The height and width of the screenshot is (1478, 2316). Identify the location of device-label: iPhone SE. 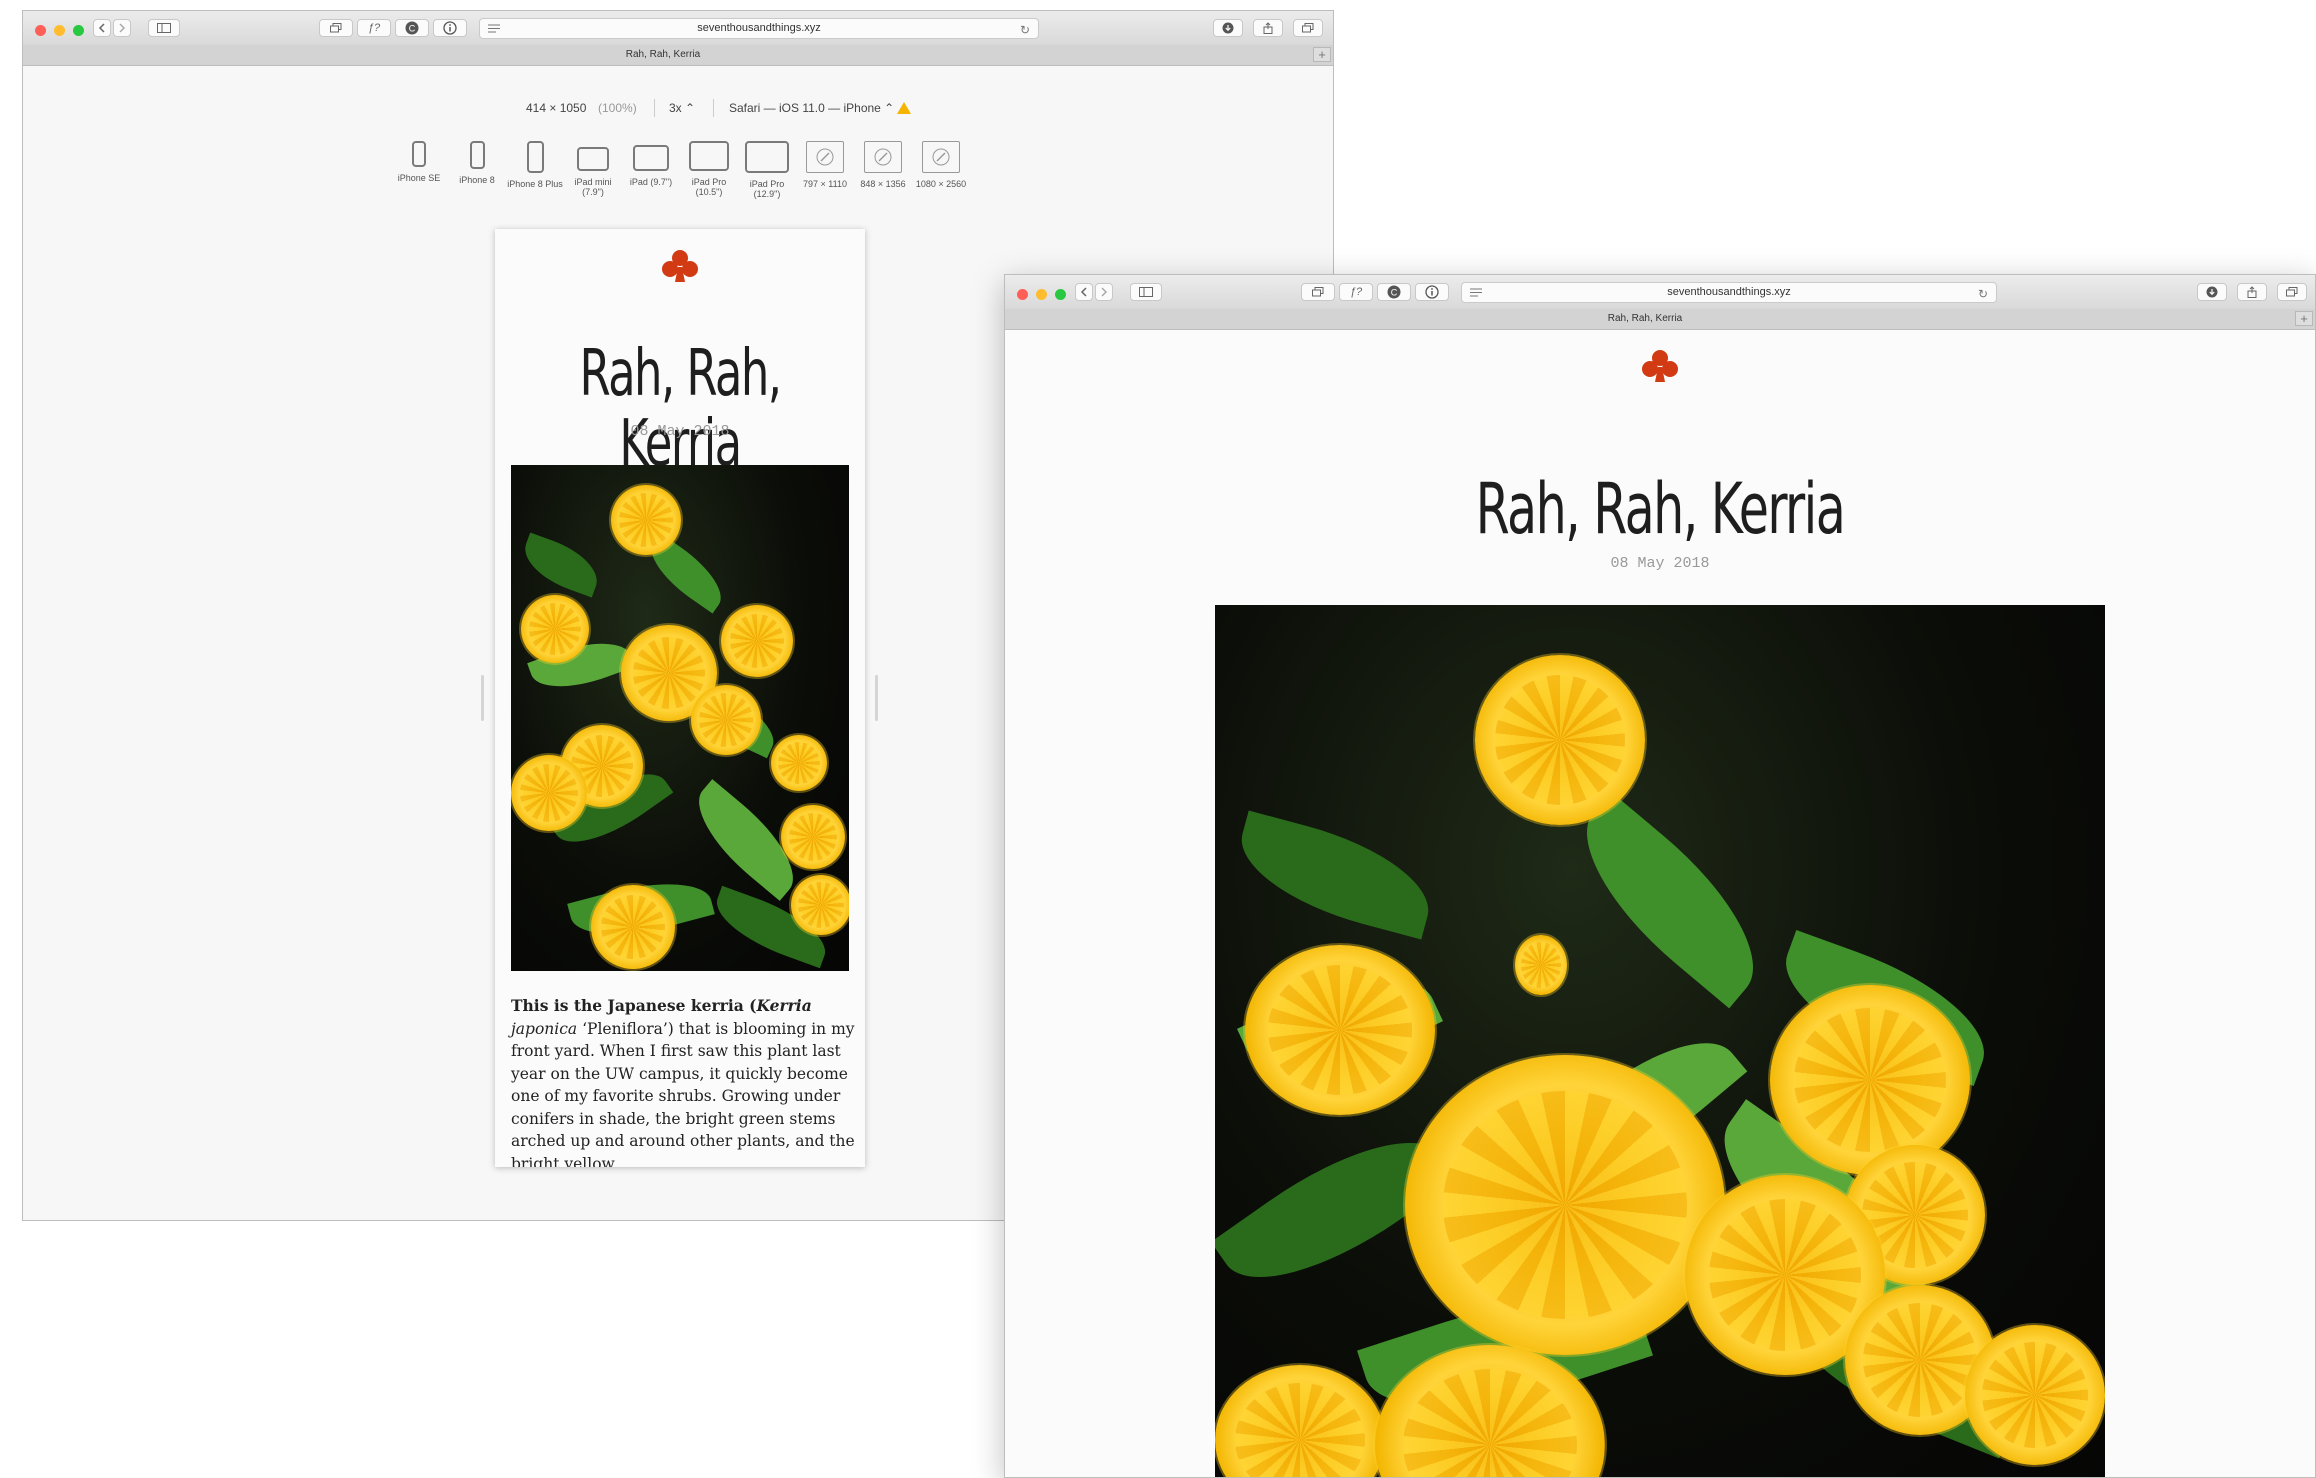
(419, 178).